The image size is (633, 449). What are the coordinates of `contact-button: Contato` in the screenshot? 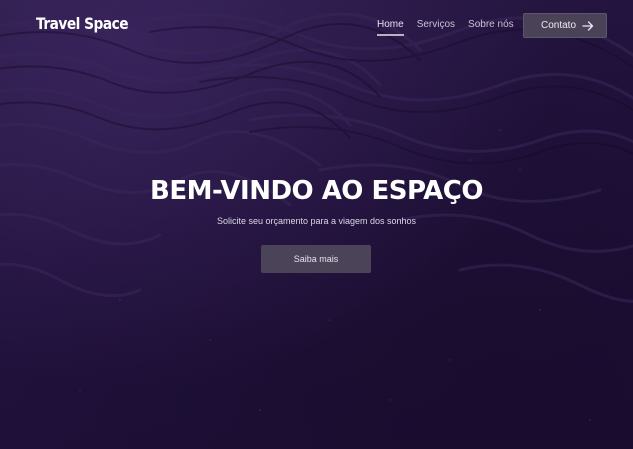 It's located at (565, 25).